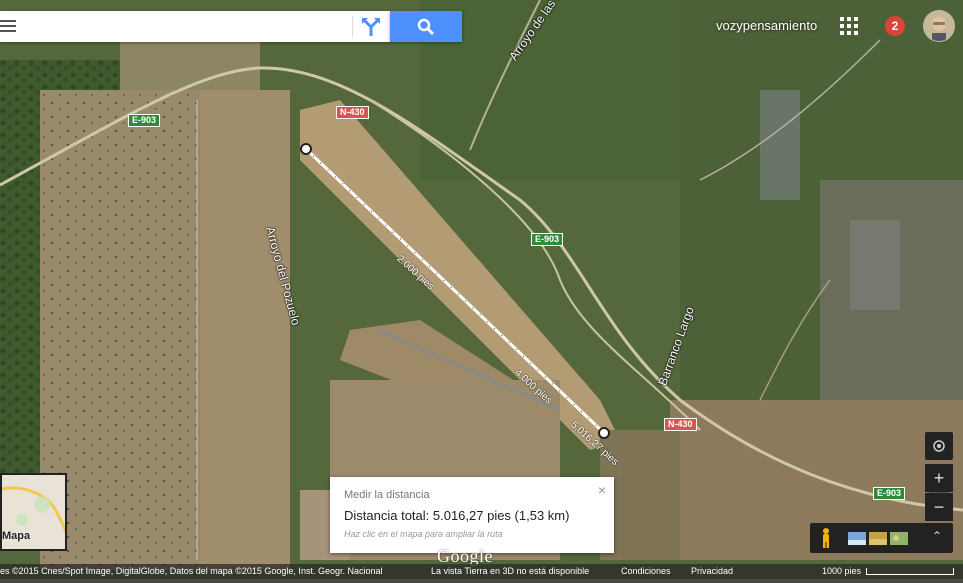 The width and height of the screenshot is (963, 583). I want to click on bottom-strip, so click(481, 581).